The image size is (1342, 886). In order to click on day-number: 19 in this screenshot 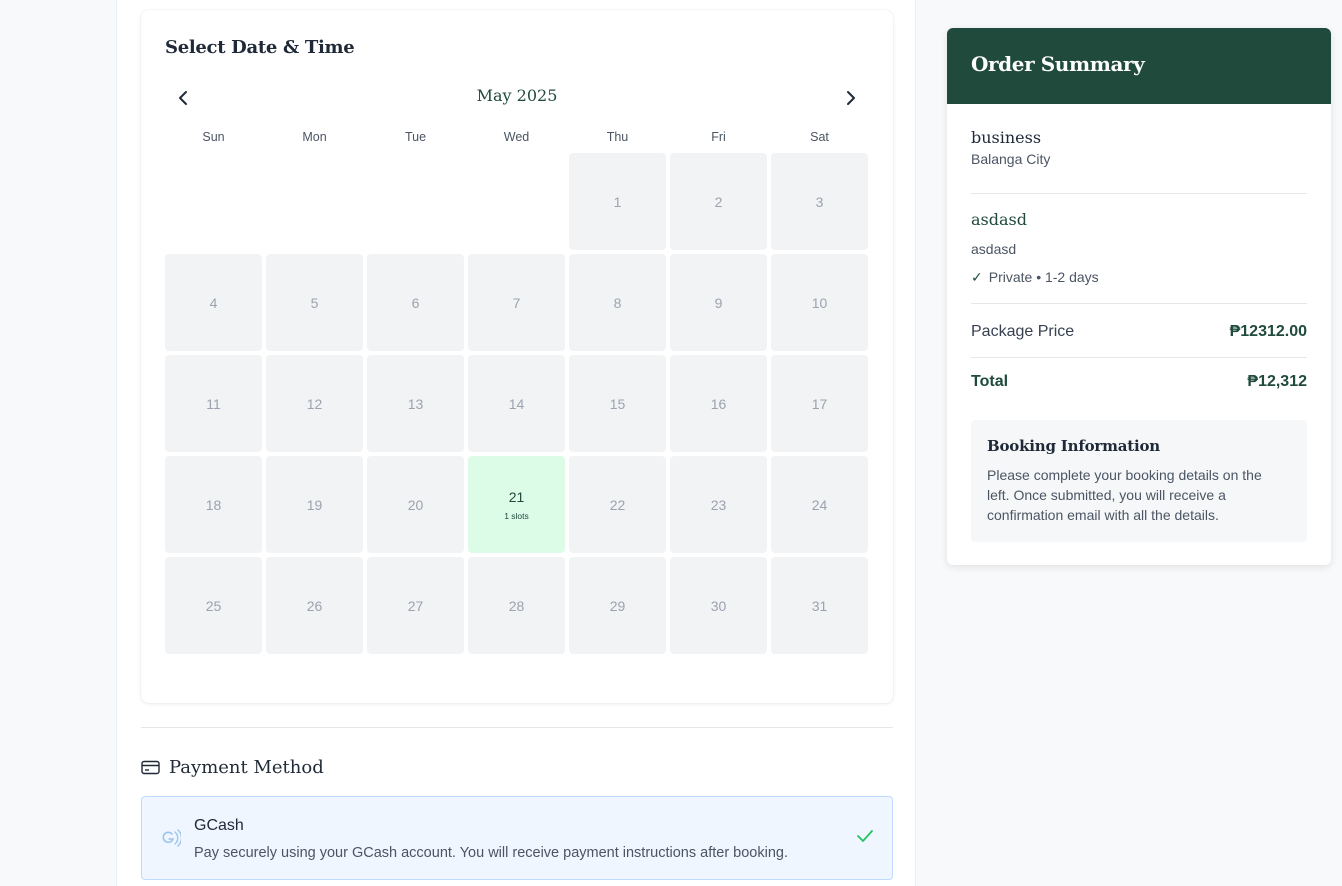, I will do `click(314, 504)`.